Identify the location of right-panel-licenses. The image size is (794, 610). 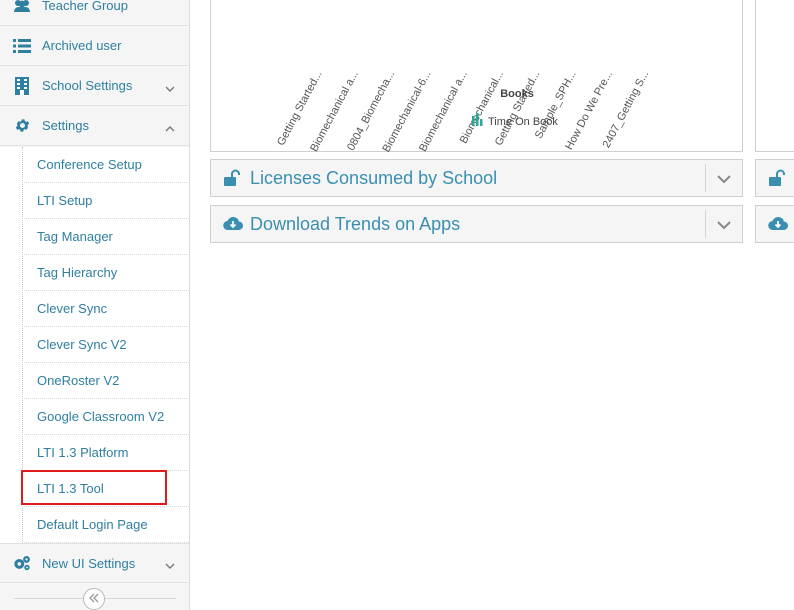
(774, 178).